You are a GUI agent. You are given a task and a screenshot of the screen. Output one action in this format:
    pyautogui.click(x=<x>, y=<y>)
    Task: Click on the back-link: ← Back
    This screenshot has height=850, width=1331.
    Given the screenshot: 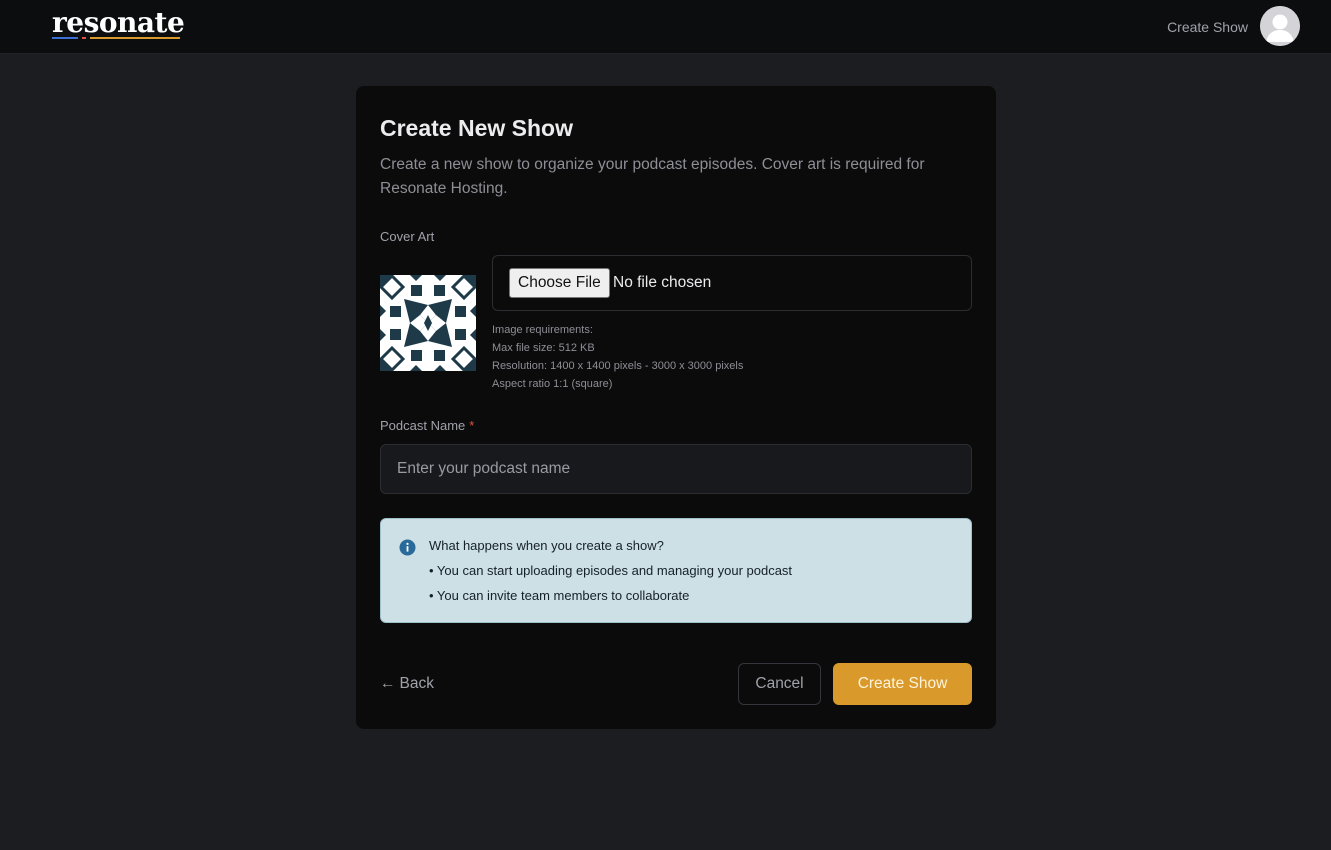 What is the action you would take?
    pyautogui.click(x=407, y=684)
    